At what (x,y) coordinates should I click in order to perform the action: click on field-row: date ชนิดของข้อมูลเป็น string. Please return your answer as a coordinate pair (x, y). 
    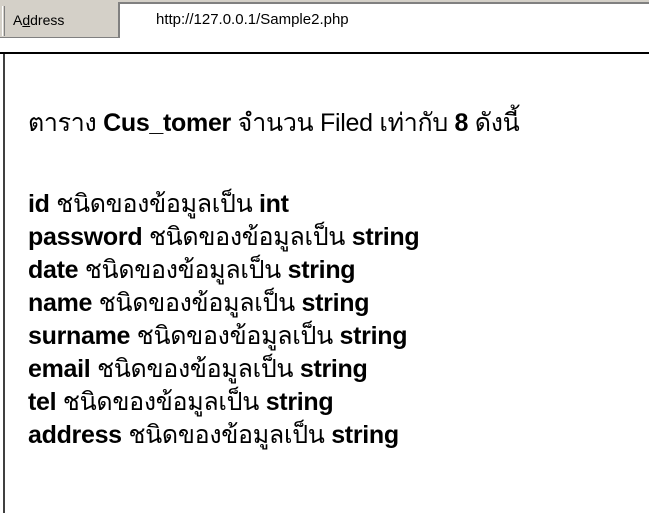
    Looking at the image, I should click on (192, 270).